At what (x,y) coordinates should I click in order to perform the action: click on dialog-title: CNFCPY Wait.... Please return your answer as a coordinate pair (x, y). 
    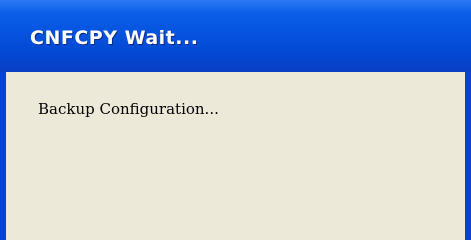
    Looking at the image, I should click on (114, 38).